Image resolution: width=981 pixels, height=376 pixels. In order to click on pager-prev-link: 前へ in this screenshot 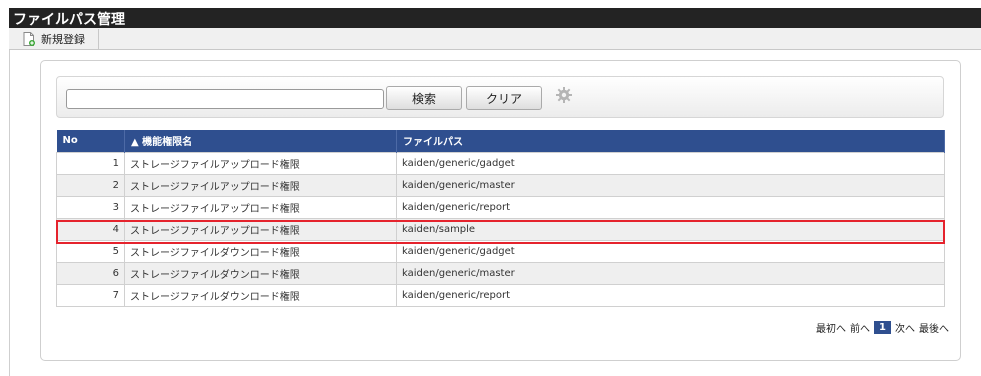, I will do `click(860, 327)`.